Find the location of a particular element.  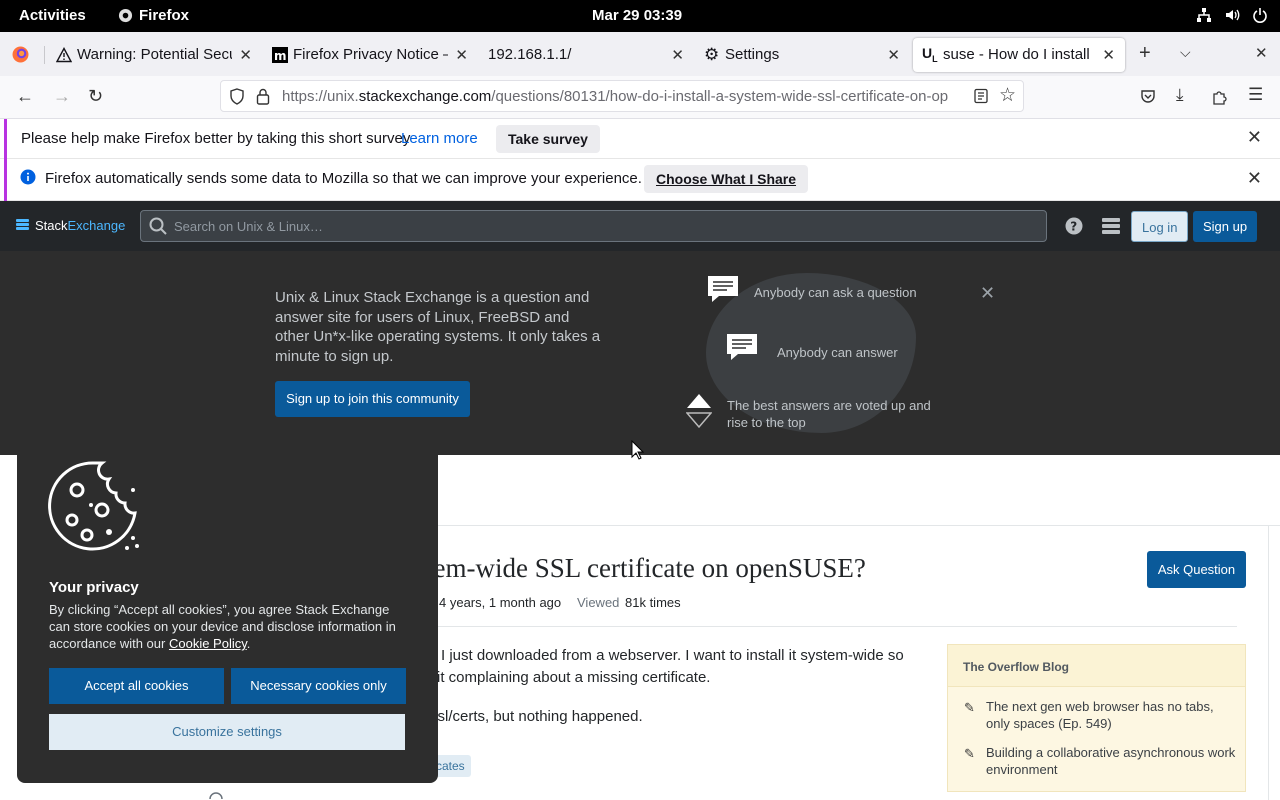

new-tab-plus-icon: + is located at coordinates (1145, 53).